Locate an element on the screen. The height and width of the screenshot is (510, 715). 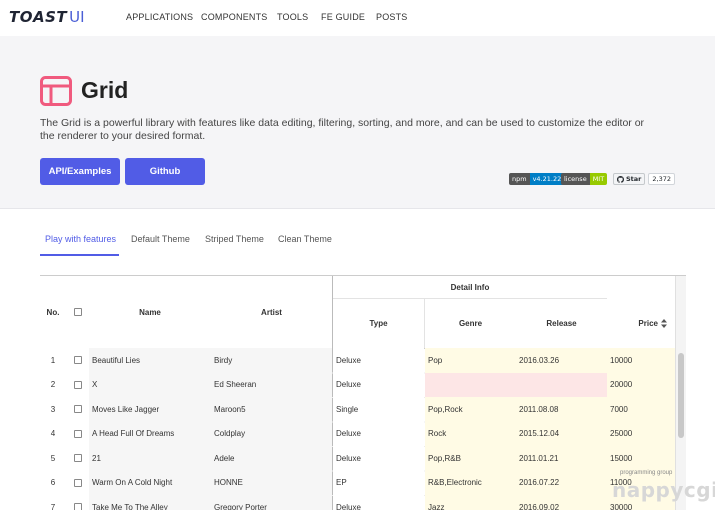
page-title: Grid is located at coordinates (105, 90).